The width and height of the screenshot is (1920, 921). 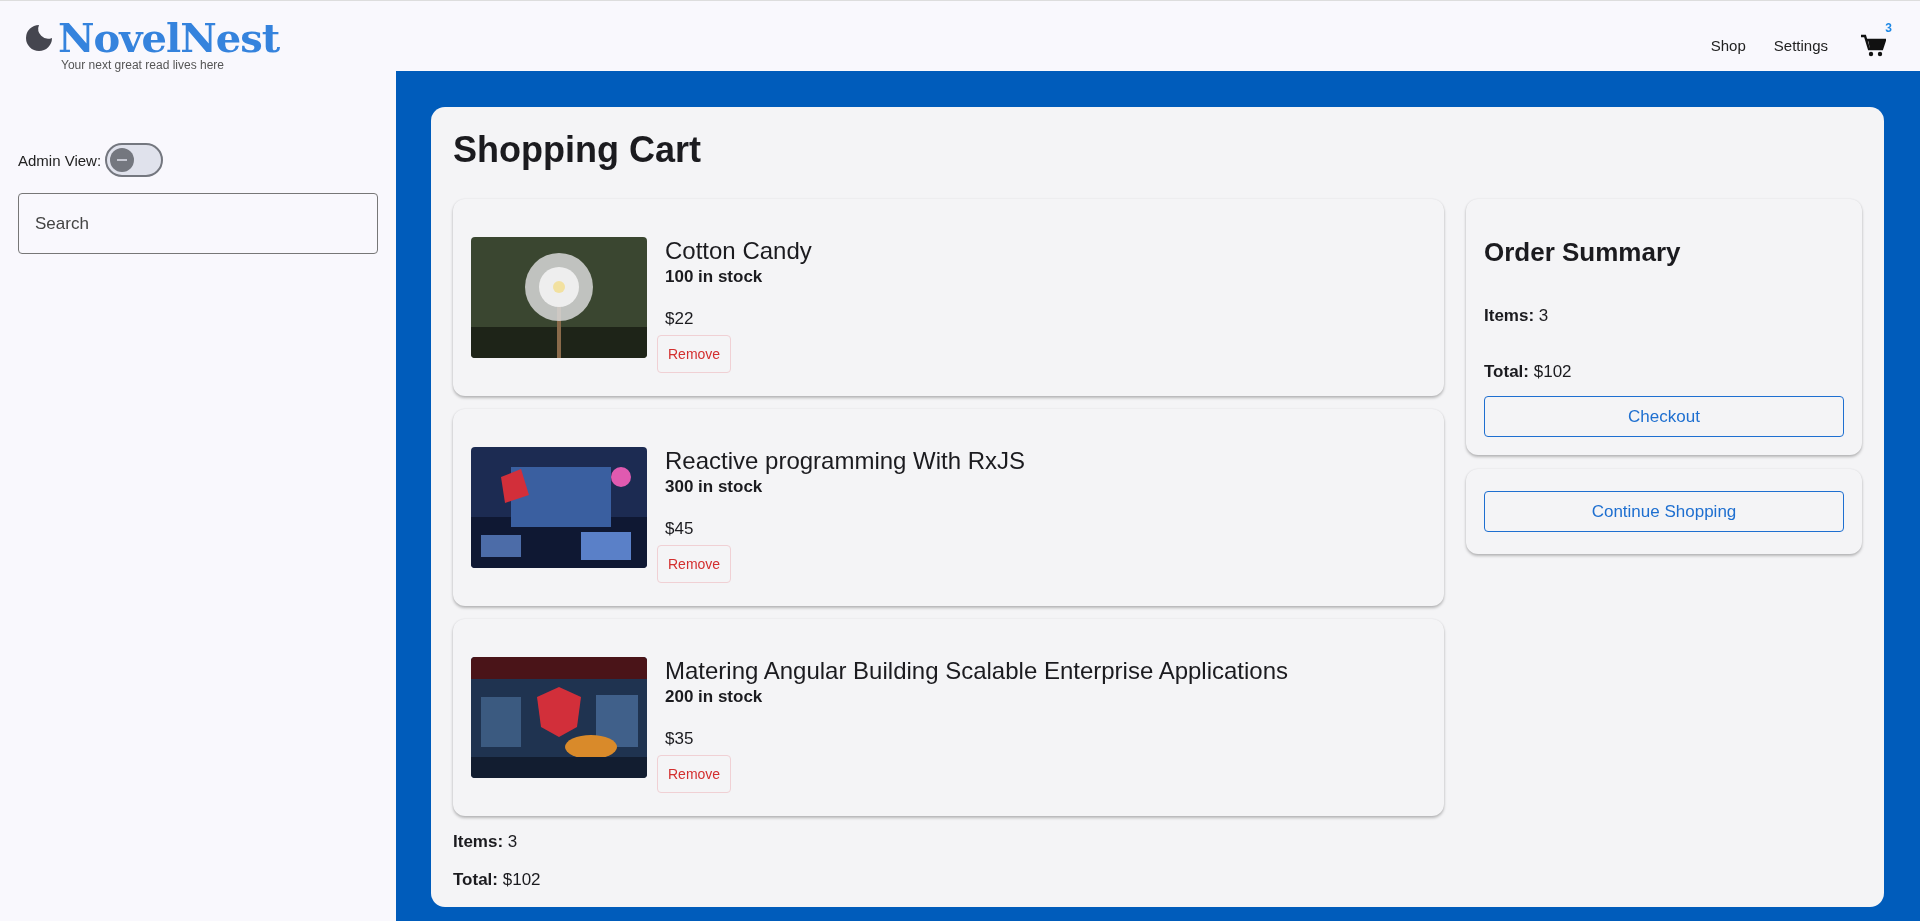 What do you see at coordinates (1583, 252) in the screenshot?
I see `summary-title: Order Summary` at bounding box center [1583, 252].